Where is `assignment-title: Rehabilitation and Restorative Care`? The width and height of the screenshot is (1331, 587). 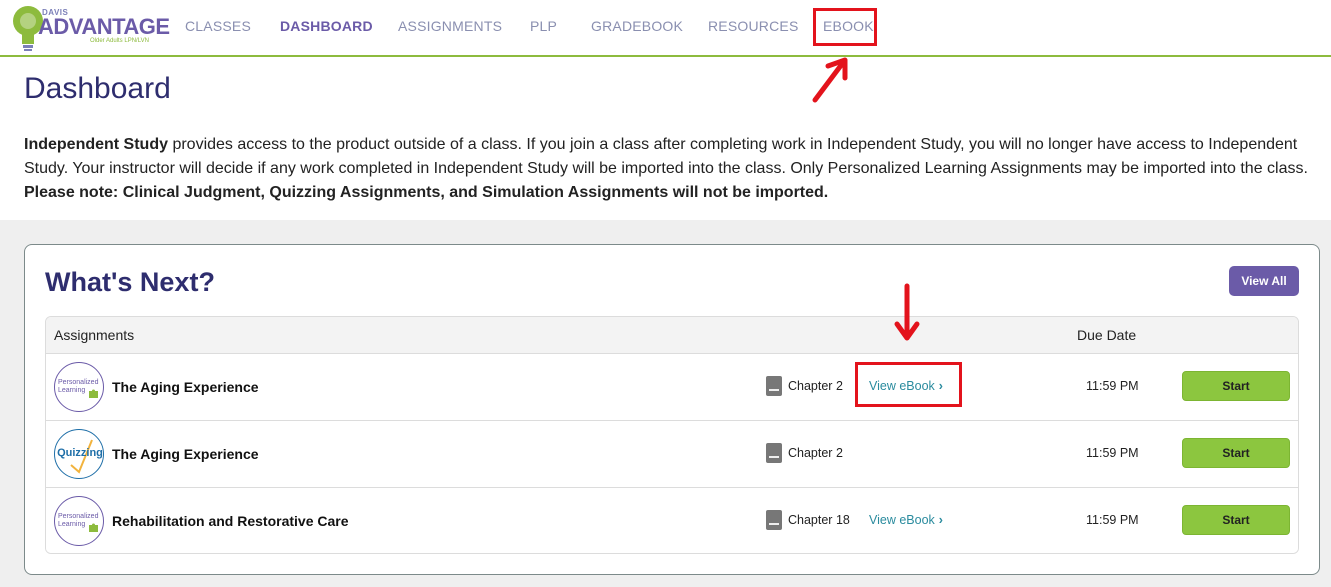
assignment-title: Rehabilitation and Restorative Care is located at coordinates (230, 521).